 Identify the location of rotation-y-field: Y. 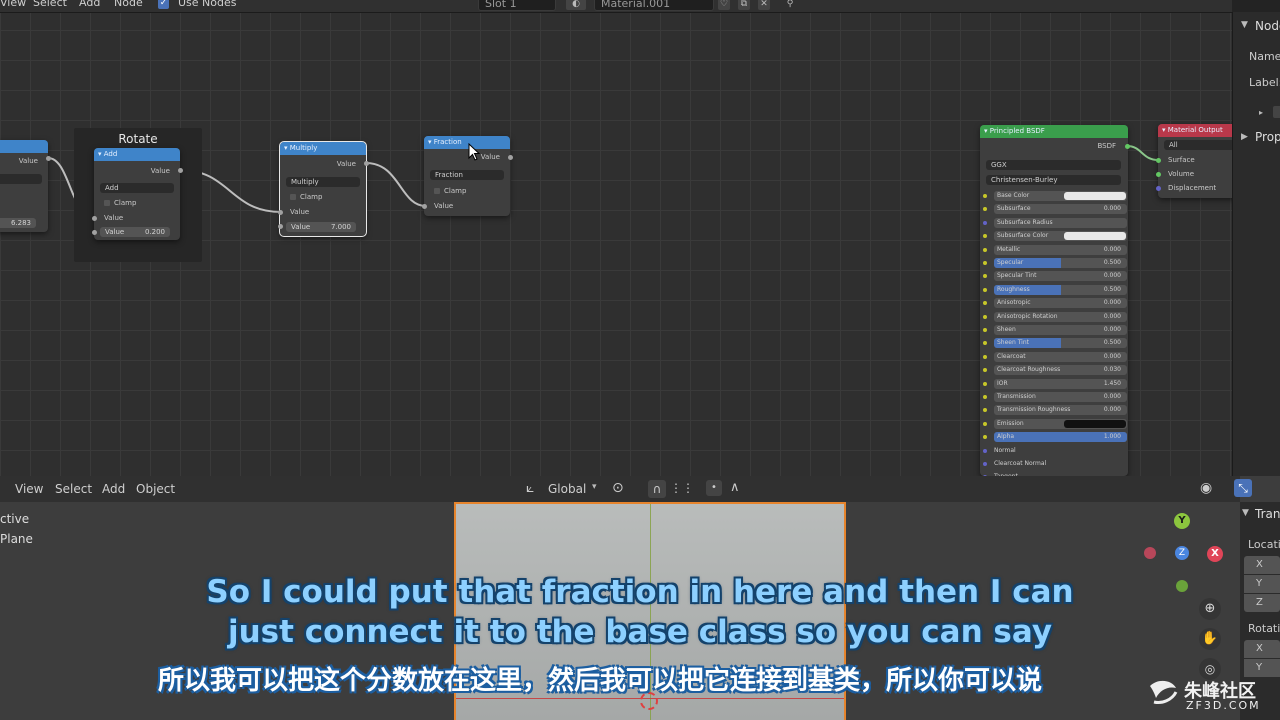
(1262, 668).